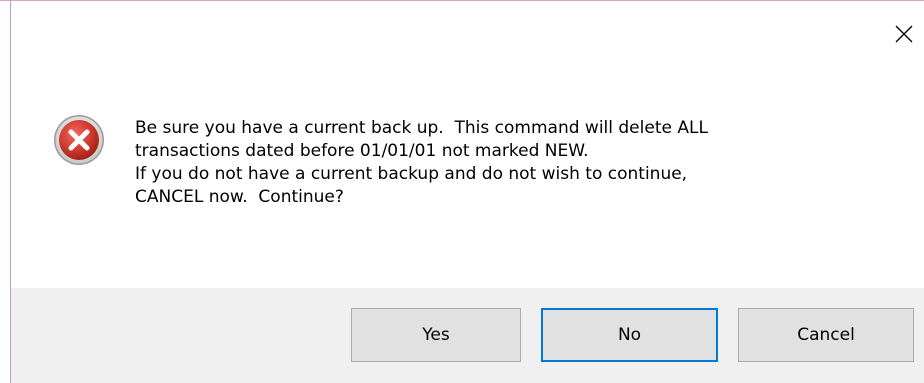 Image resolution: width=924 pixels, height=383 pixels. Describe the element at coordinates (436, 335) in the screenshot. I see `yes-button: Yes` at that location.